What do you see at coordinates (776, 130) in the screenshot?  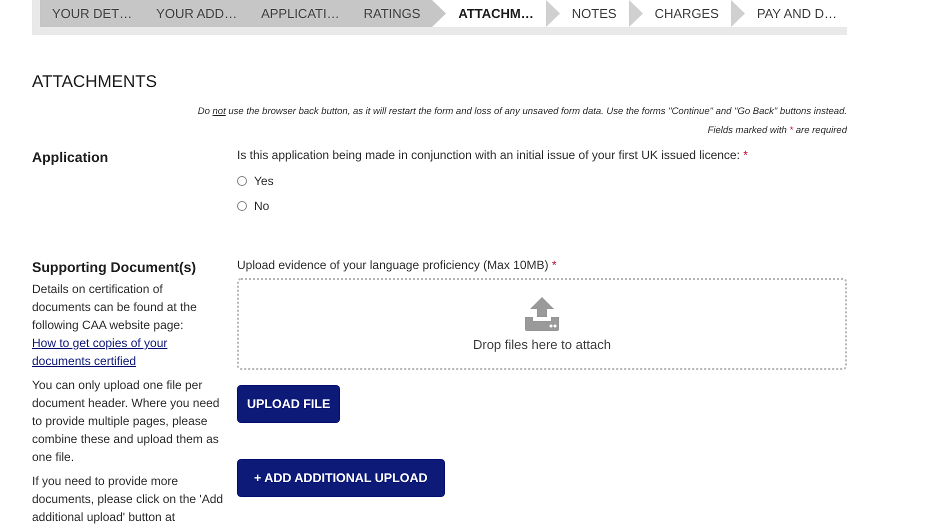 I see `required-note: Fields marked with * are required` at bounding box center [776, 130].